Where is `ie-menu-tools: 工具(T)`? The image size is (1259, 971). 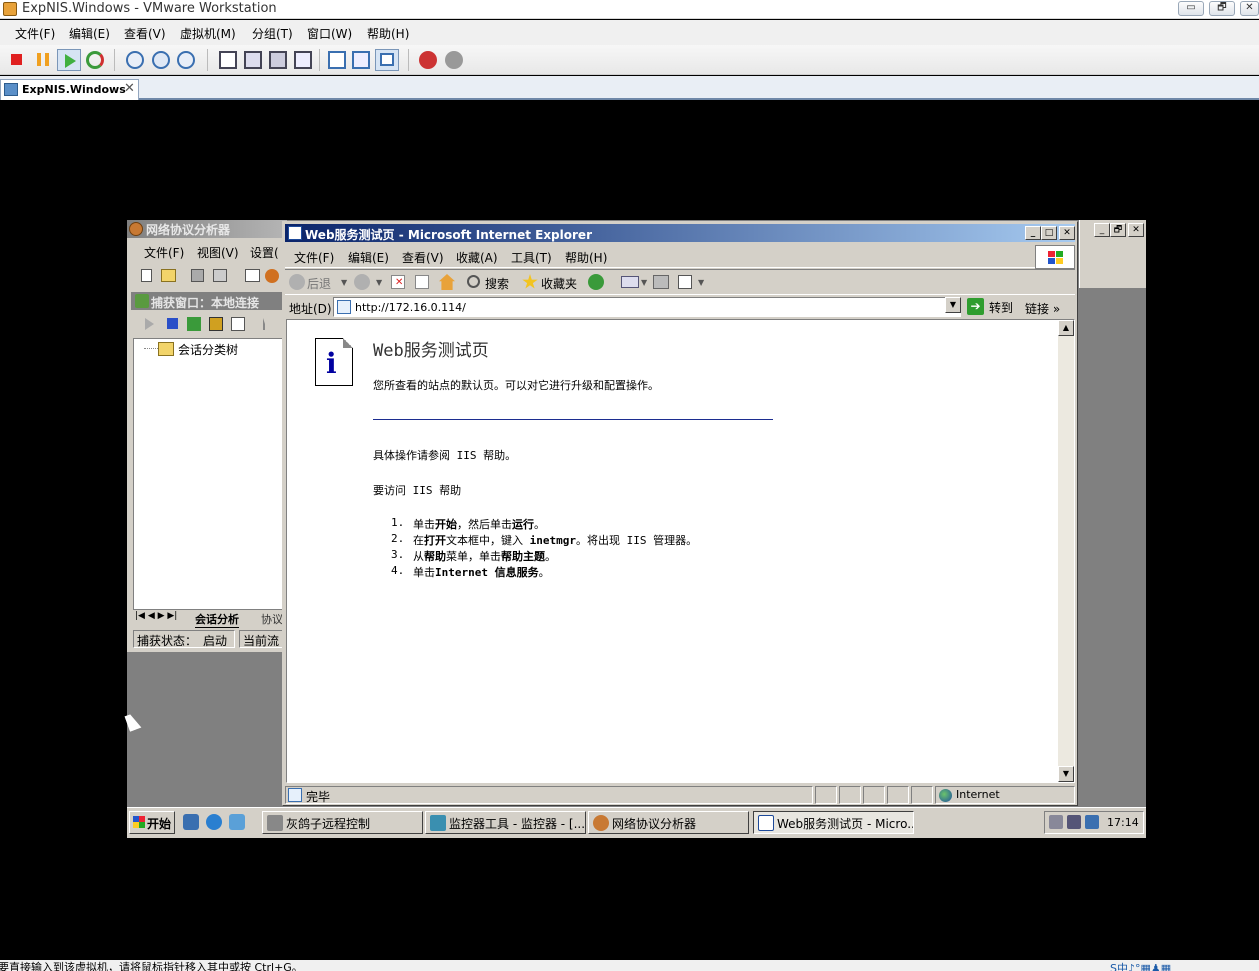
ie-menu-tools: 工具(T) is located at coordinates (531, 257).